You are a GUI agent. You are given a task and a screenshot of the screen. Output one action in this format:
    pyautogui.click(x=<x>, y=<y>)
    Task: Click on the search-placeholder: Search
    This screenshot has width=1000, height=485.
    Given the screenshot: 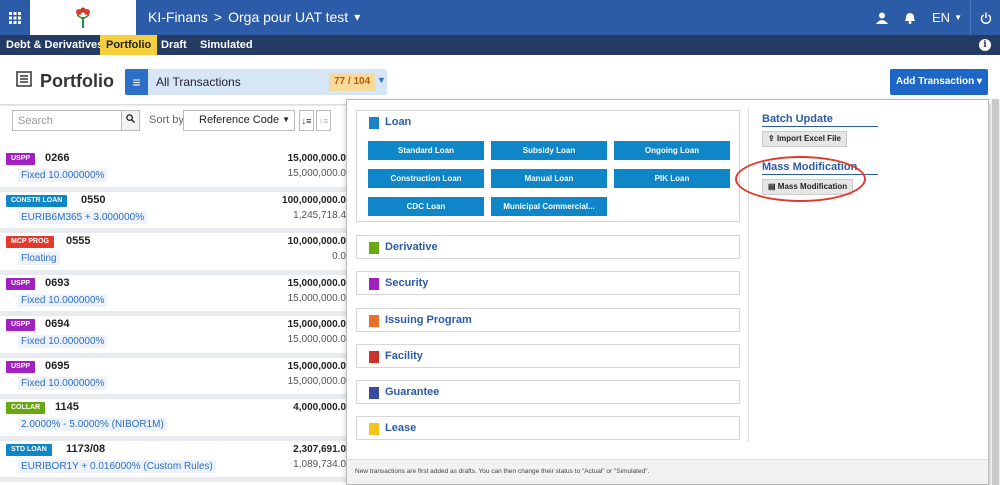 What is the action you would take?
    pyautogui.click(x=35, y=121)
    